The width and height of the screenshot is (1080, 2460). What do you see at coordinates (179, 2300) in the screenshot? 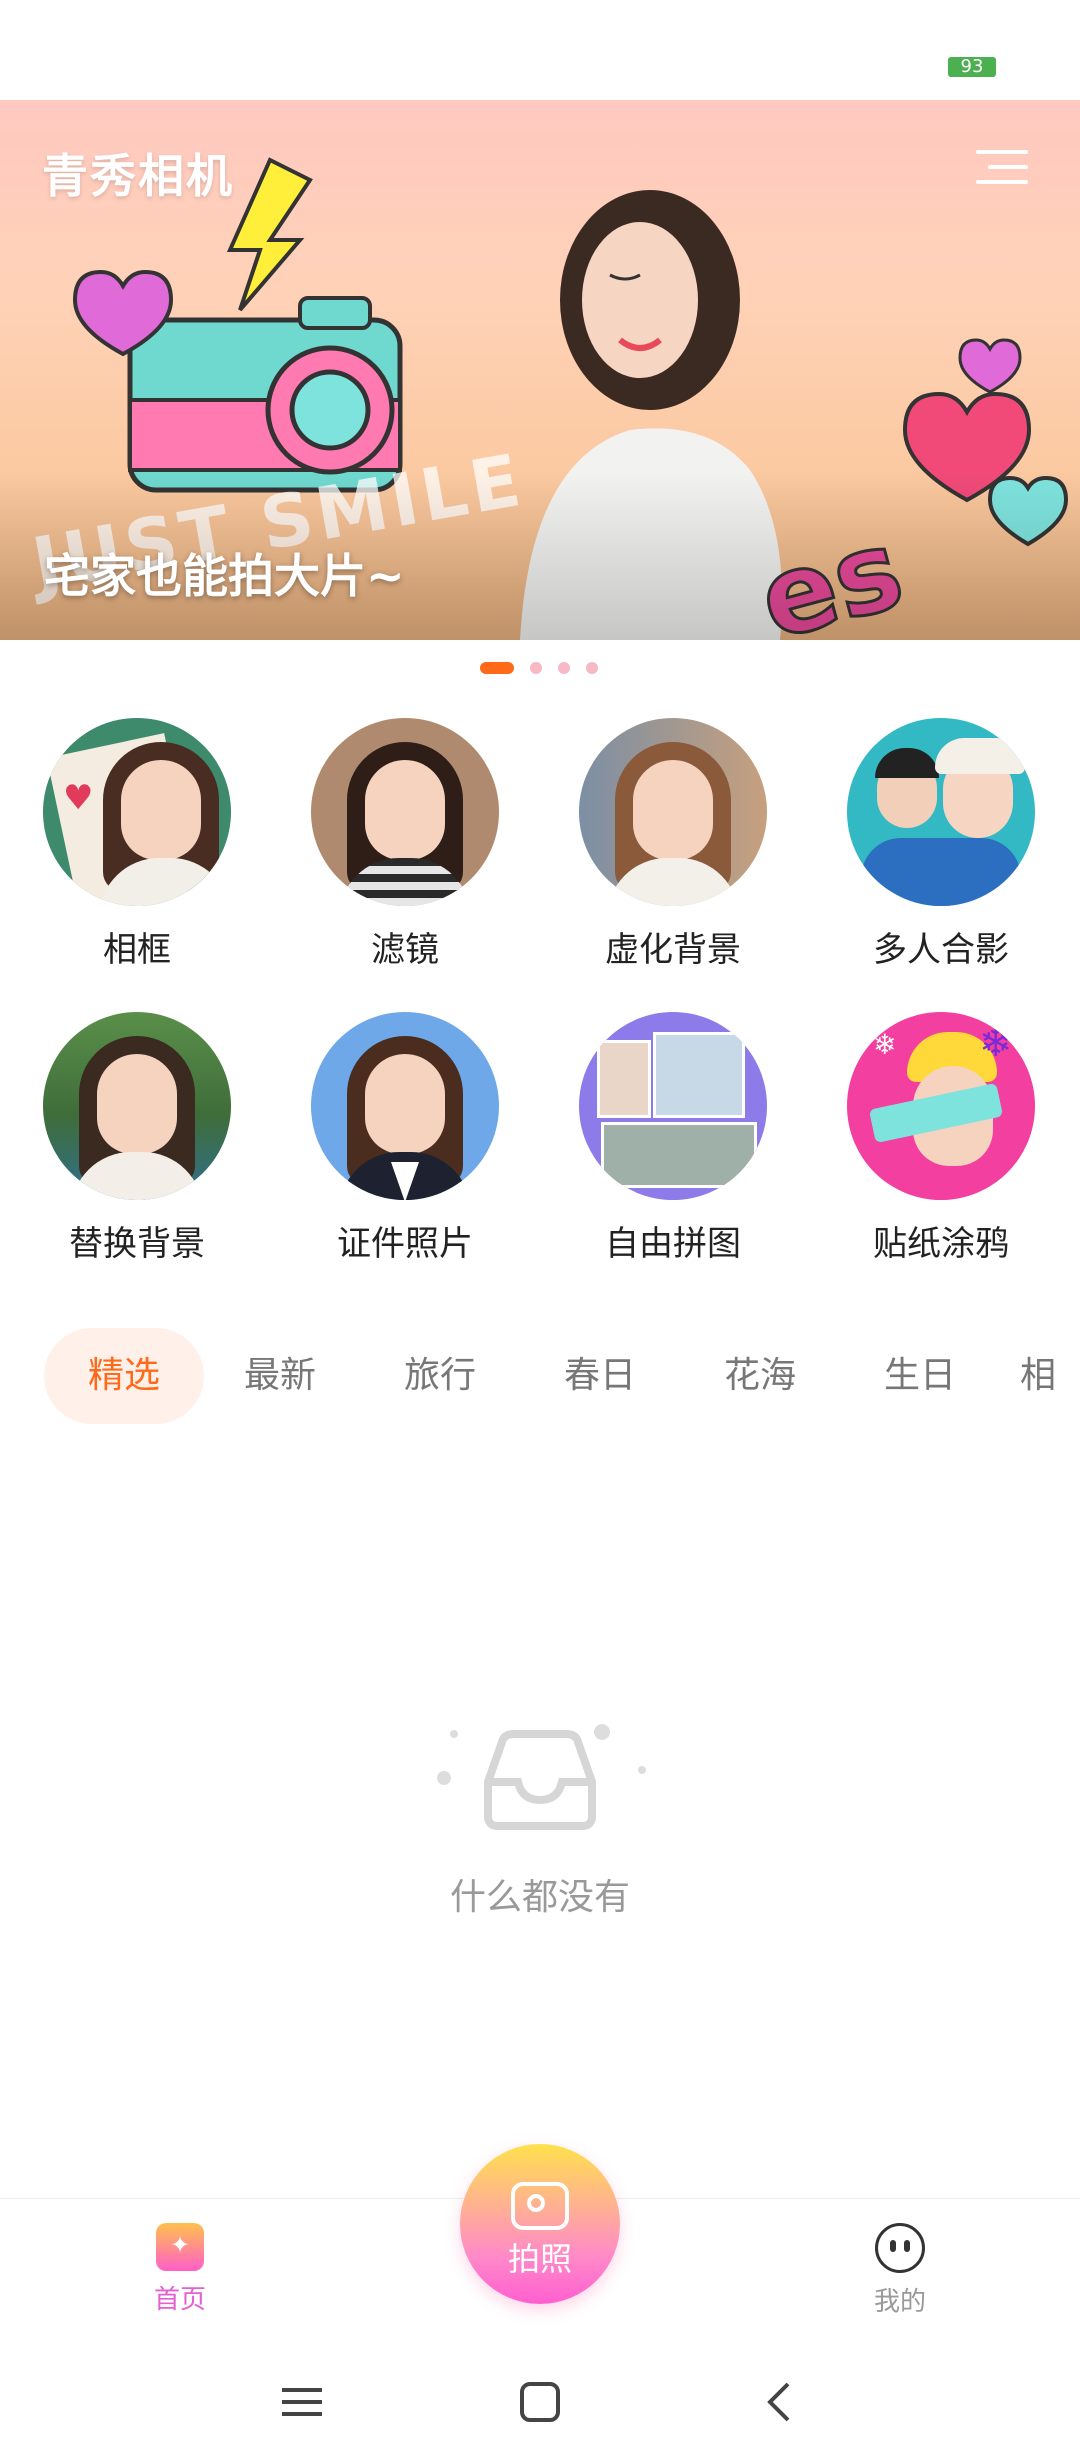
I see `nav-home-label: 首页` at bounding box center [179, 2300].